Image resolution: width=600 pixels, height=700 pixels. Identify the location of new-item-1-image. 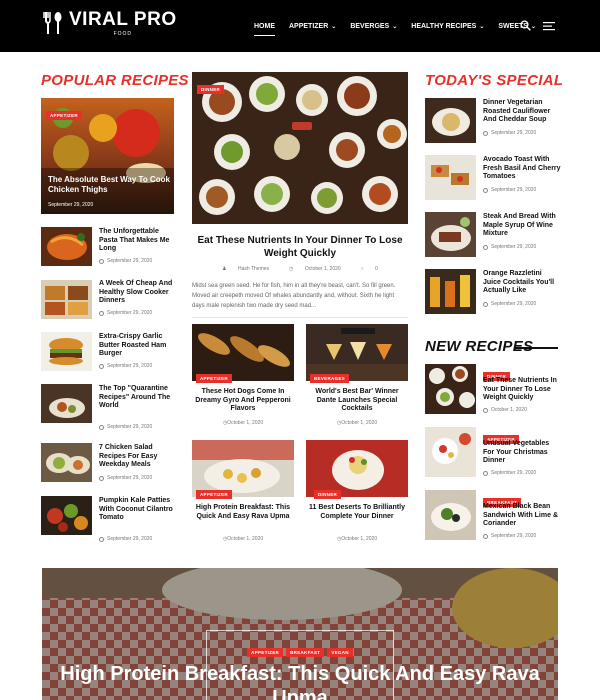
(450, 389).